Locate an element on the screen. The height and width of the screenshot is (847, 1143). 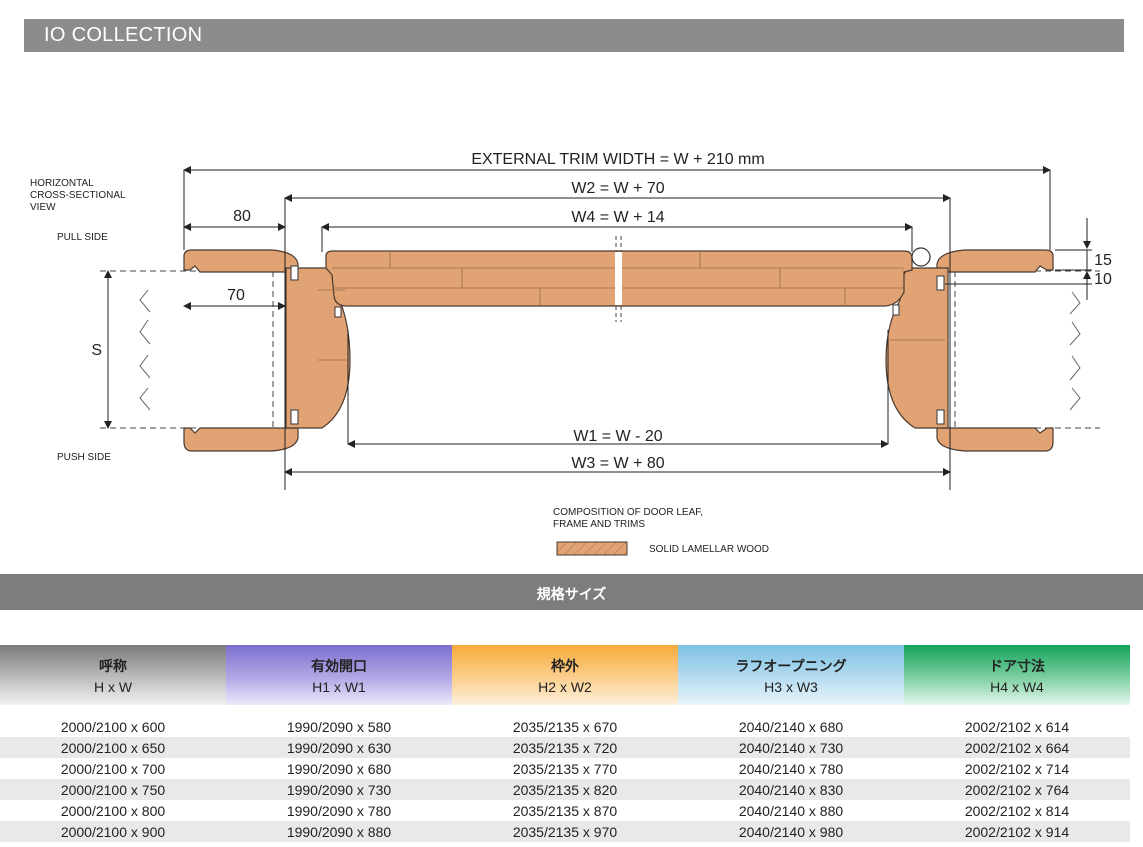
table-cell: 2002/2102 x 764 is located at coordinates (1017, 789).